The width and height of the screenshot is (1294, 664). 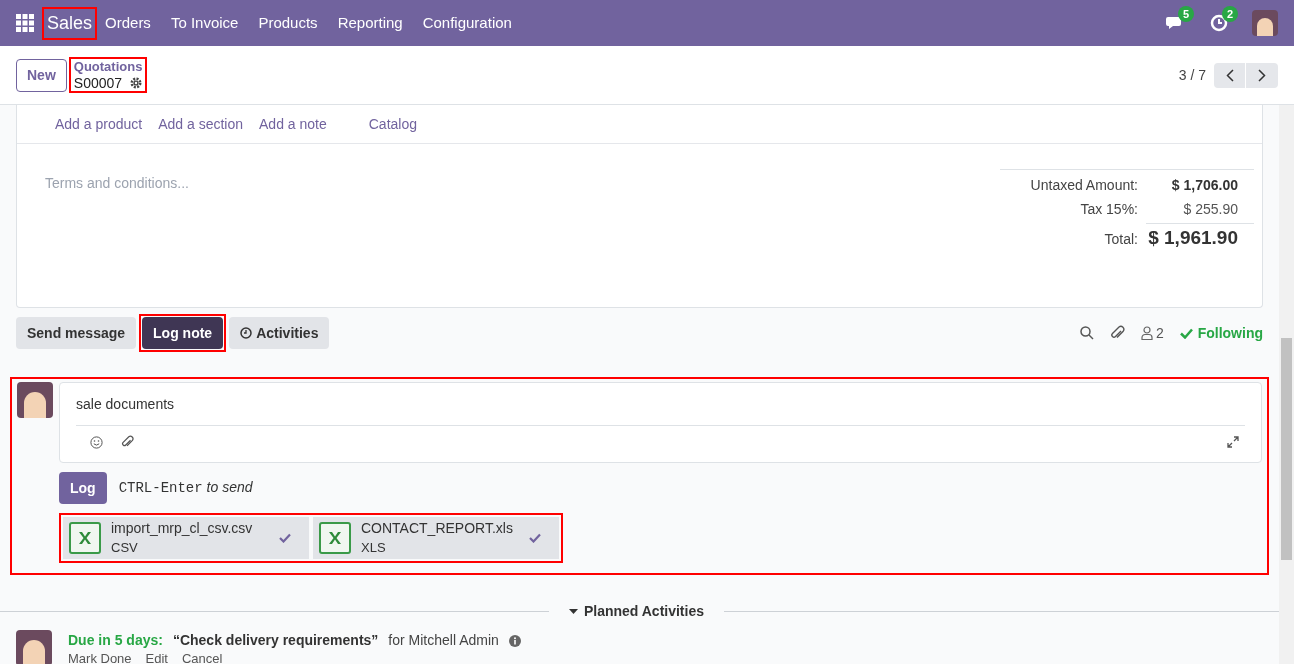 I want to click on attachment-name: import_mrp_cl_csv.csv, so click(x=182, y=528).